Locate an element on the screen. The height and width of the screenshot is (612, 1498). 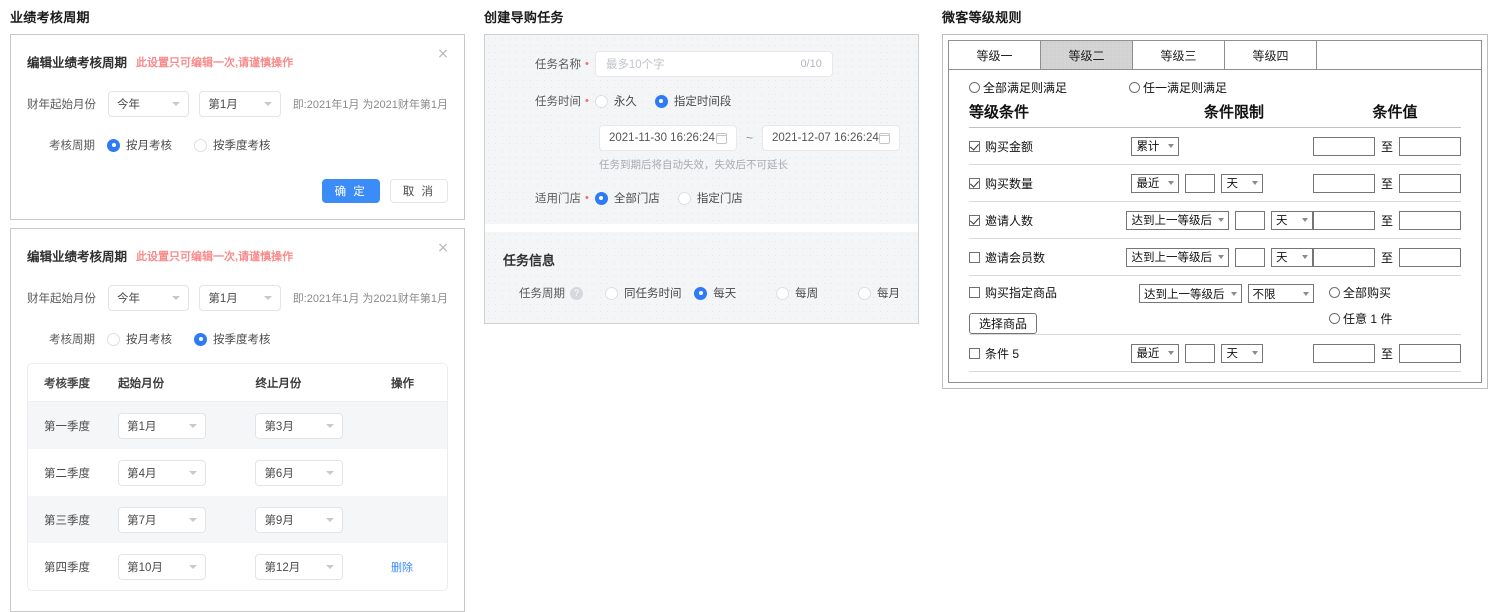
radio-match-any: 任一满足则满足 is located at coordinates (1178, 87).